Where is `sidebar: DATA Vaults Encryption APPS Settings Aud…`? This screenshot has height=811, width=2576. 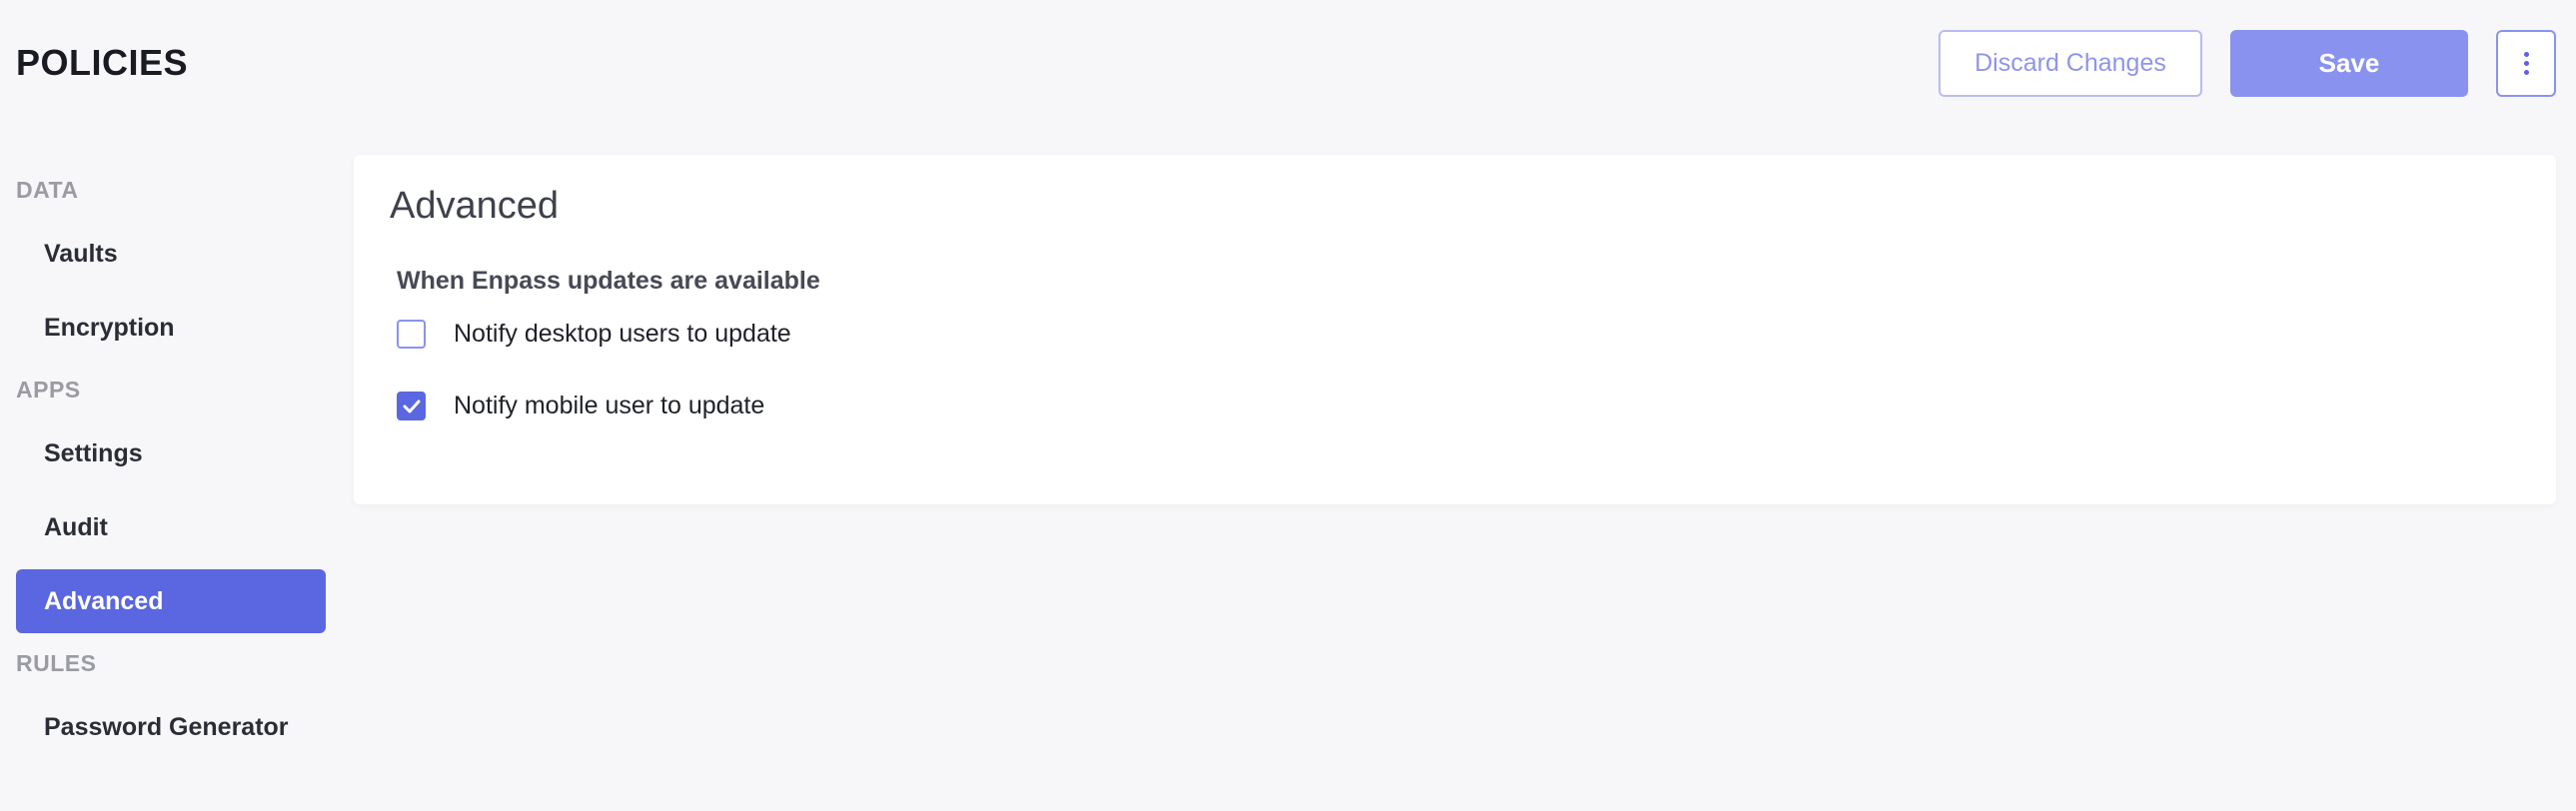 sidebar: DATA Vaults Encryption APPS Settings Aud… is located at coordinates (171, 470).